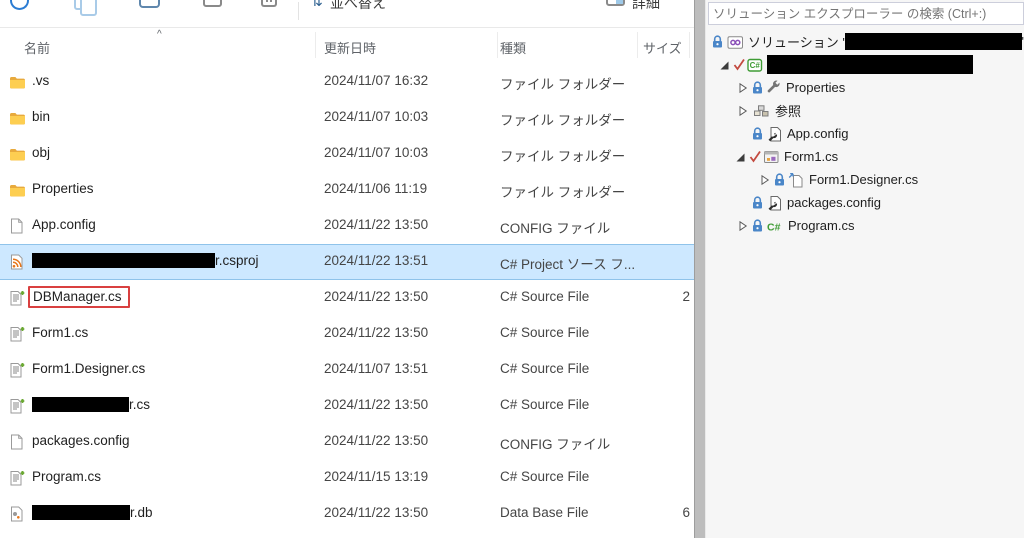 The height and width of the screenshot is (538, 1024). I want to click on toolbar-divider, so click(298, 11).